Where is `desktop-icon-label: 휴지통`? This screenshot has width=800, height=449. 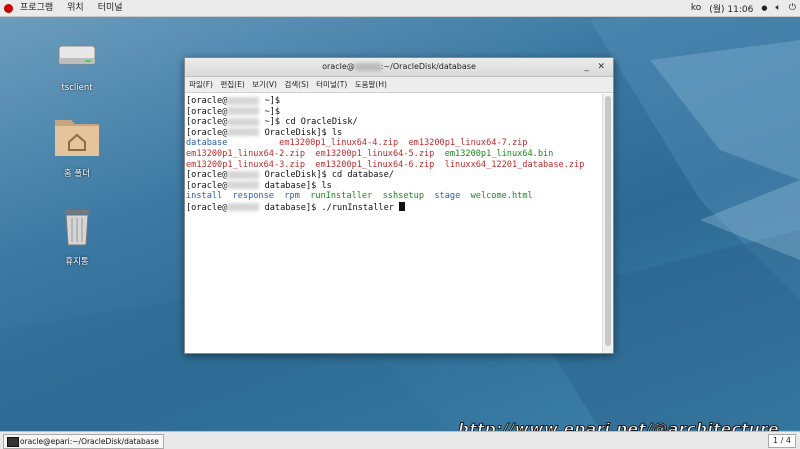 desktop-icon-label: 휴지통 is located at coordinates (77, 262).